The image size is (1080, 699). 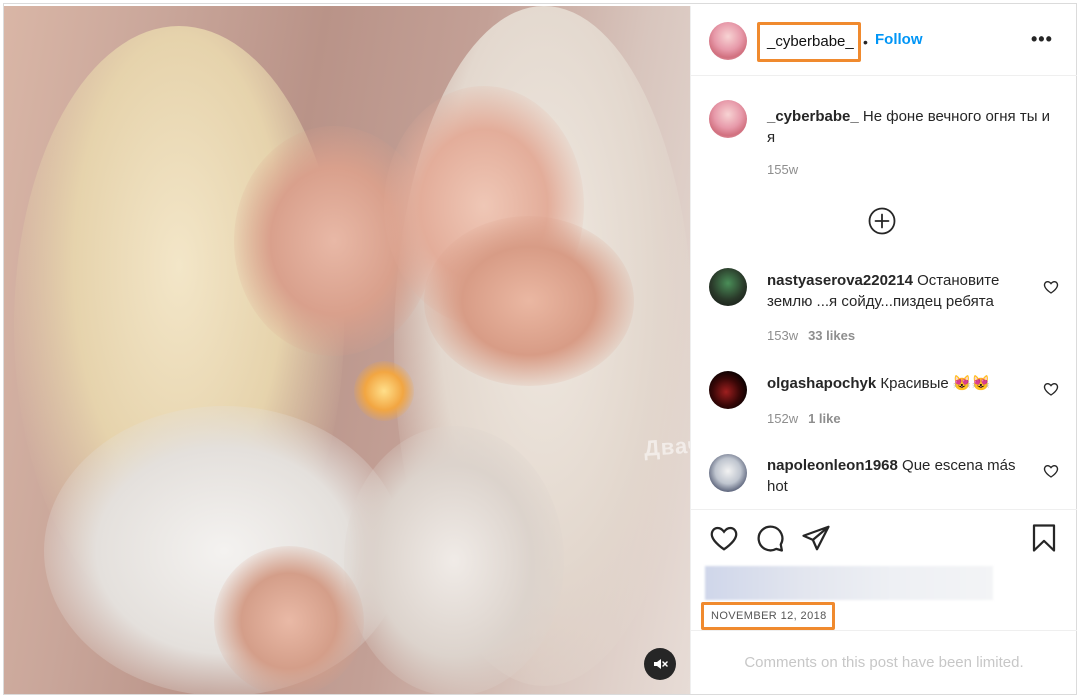 I want to click on likes-count-blurred, so click(x=849, y=583).